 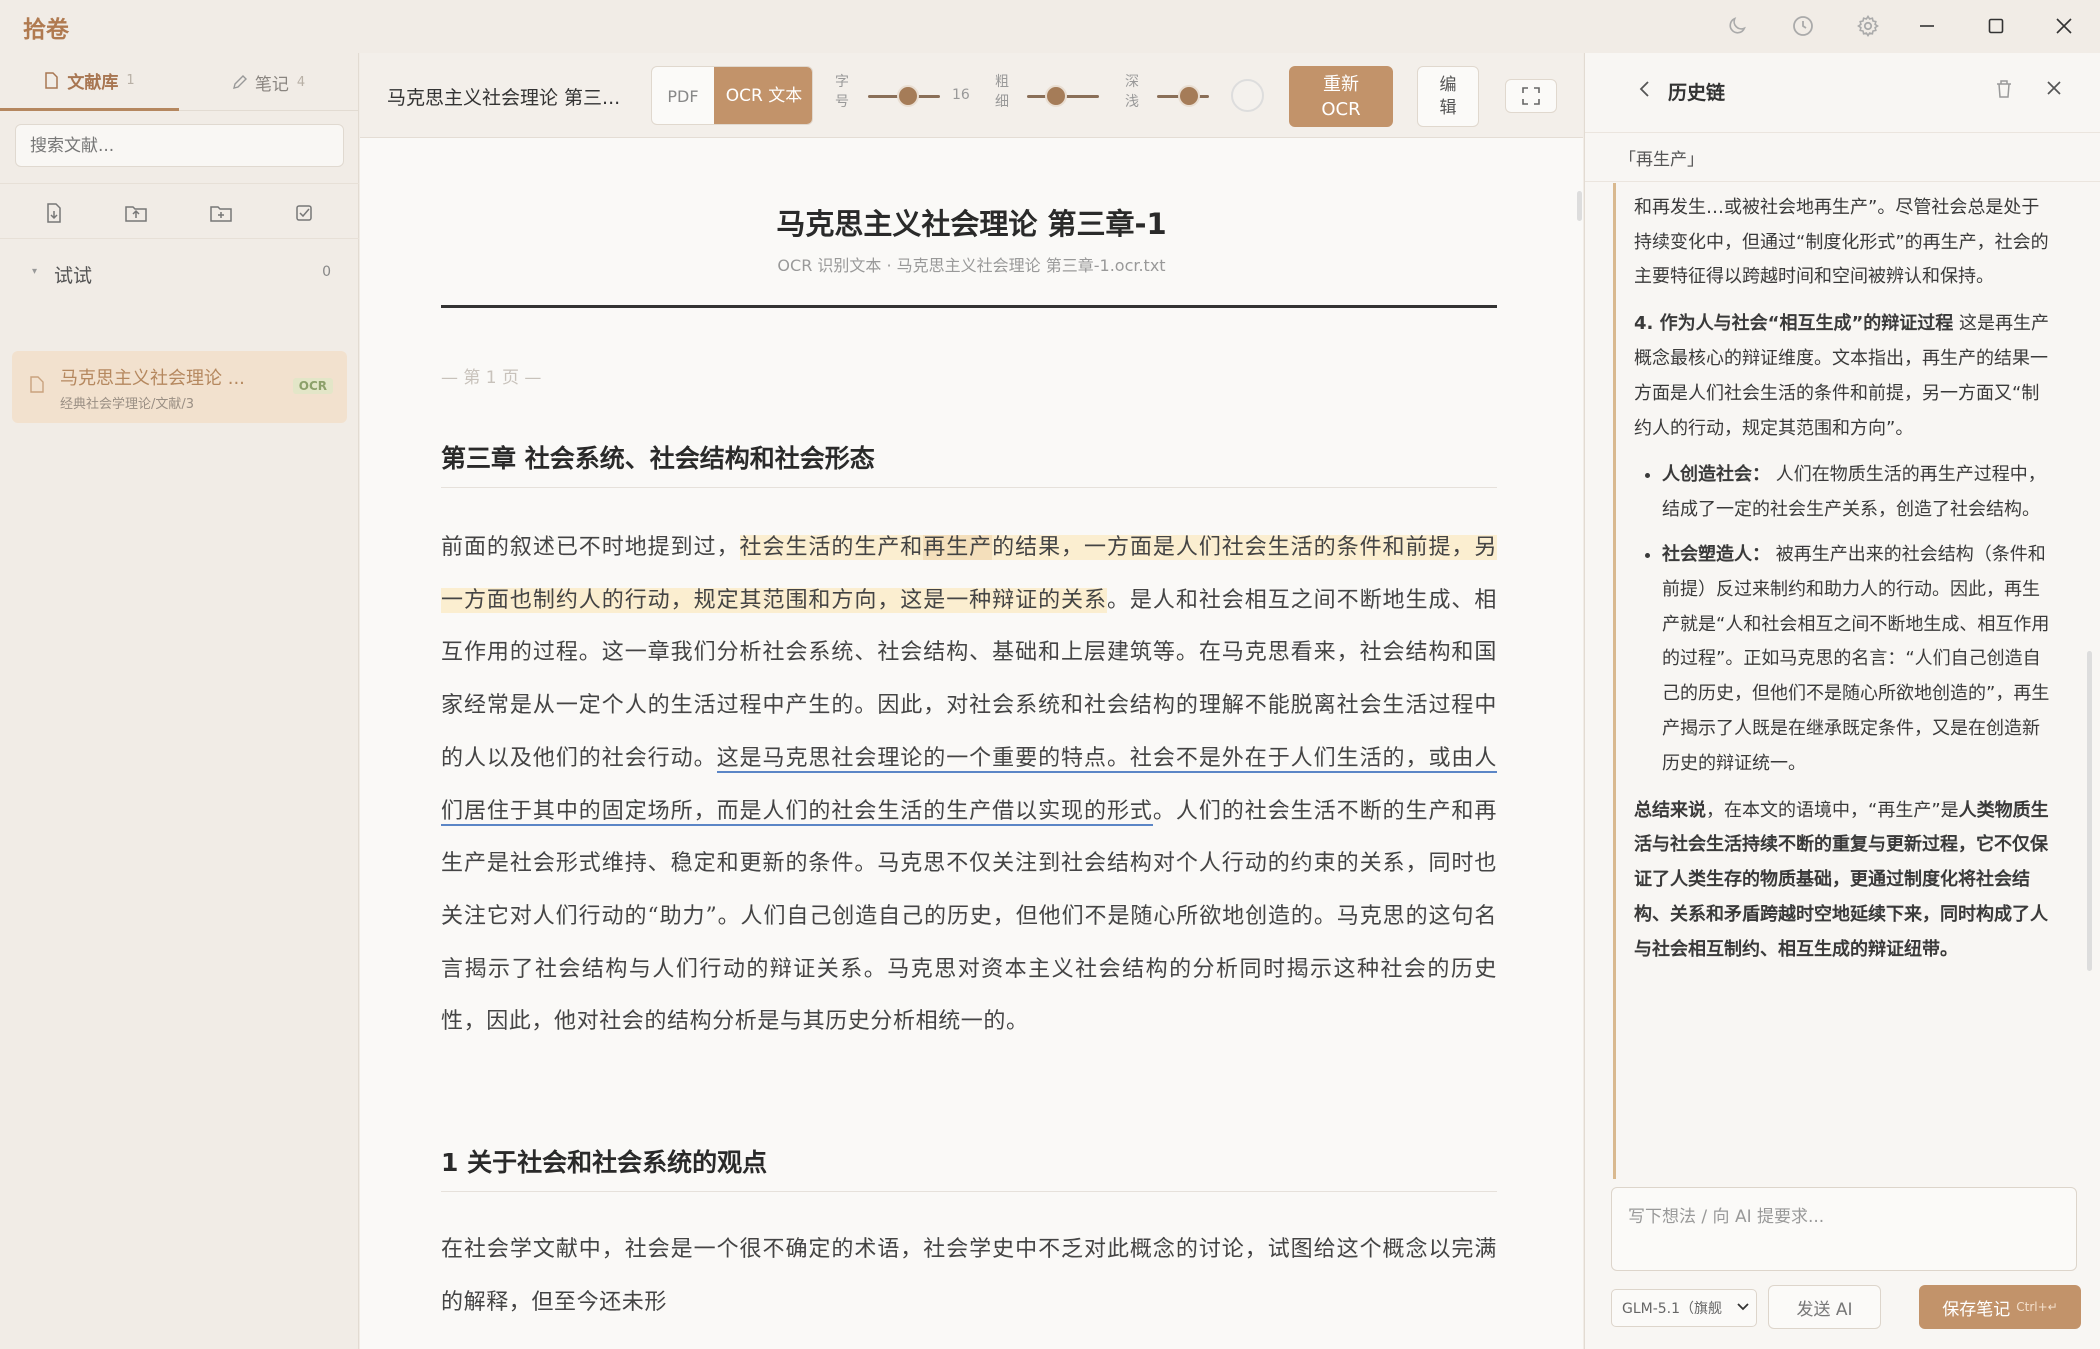 I want to click on folder-name: 试试, so click(x=73, y=276).